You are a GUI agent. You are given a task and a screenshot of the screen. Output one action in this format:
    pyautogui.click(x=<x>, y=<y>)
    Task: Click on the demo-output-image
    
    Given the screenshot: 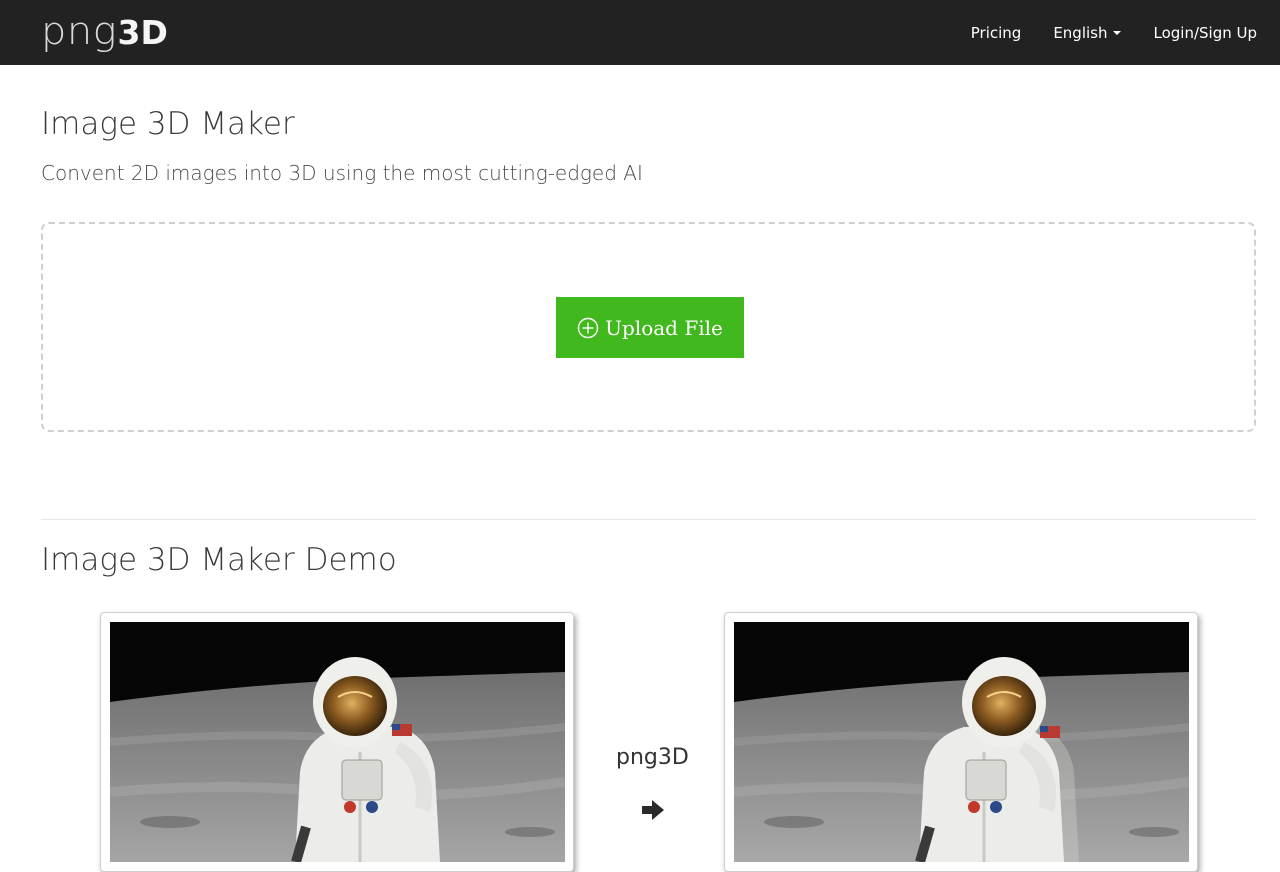 What is the action you would take?
    pyautogui.click(x=961, y=742)
    